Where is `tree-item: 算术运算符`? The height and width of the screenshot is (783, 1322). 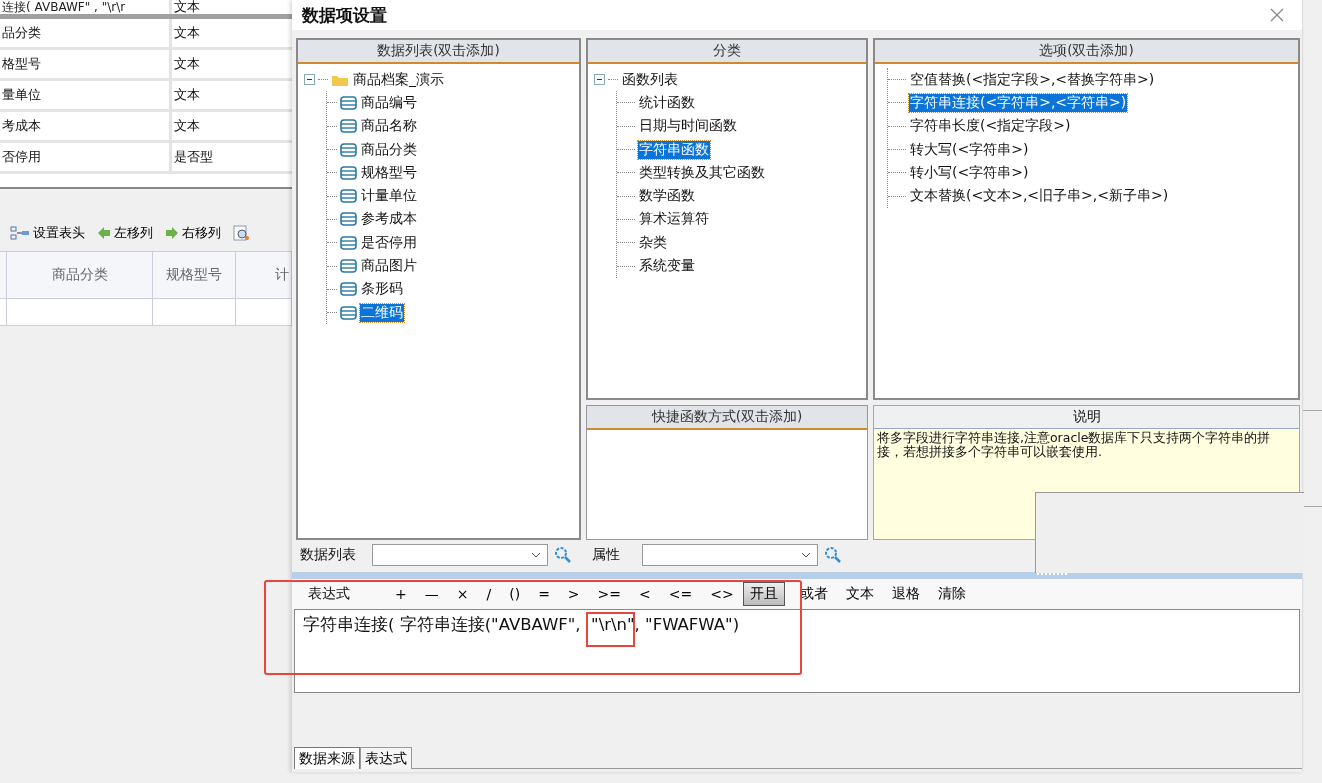
tree-item: 算术运算符 is located at coordinates (674, 219).